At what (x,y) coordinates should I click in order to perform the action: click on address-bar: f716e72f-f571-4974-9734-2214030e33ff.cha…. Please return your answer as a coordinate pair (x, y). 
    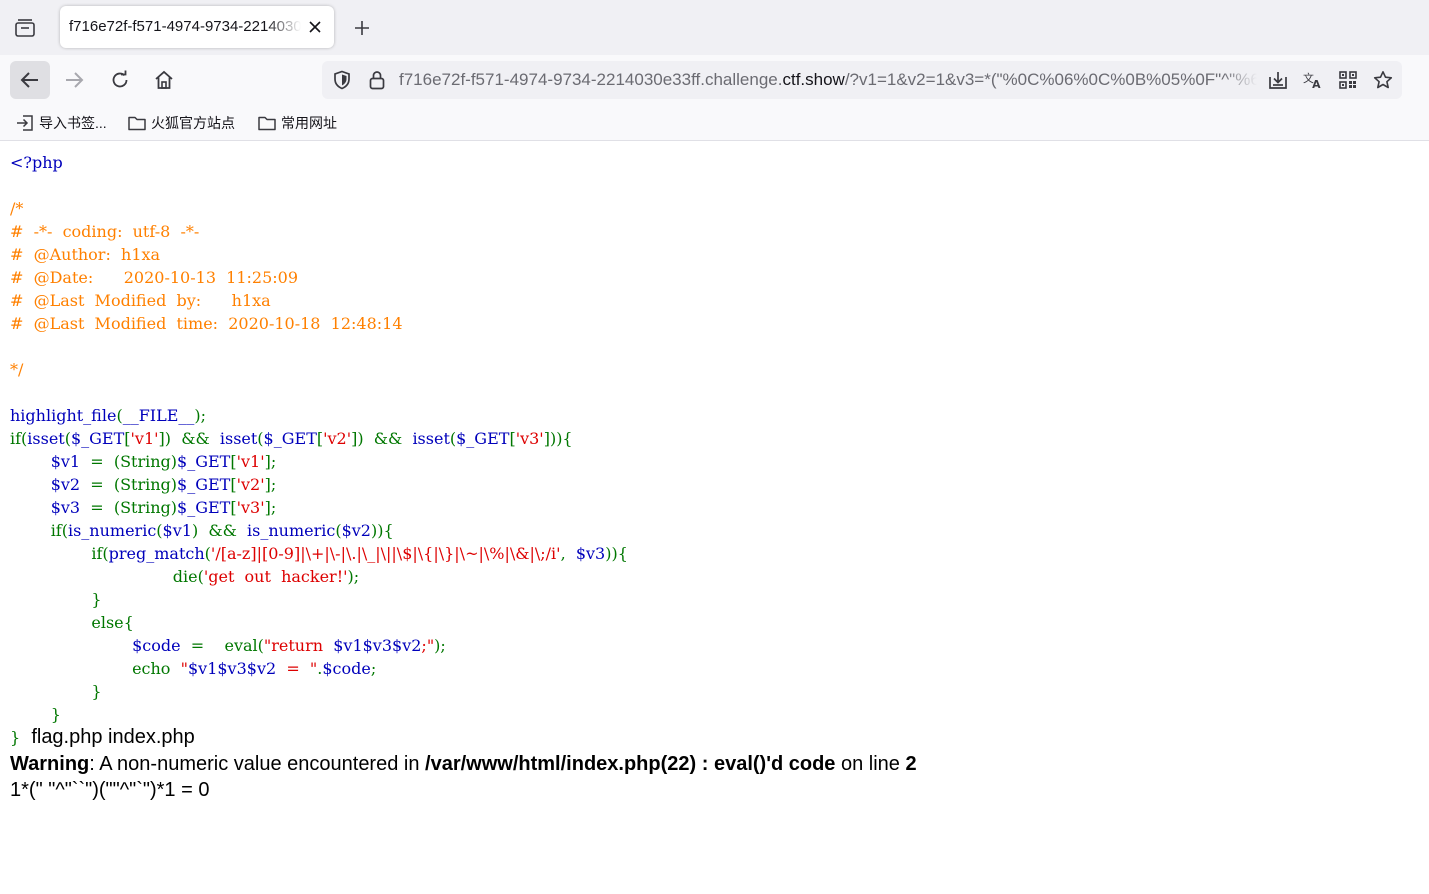
    Looking at the image, I should click on (862, 80).